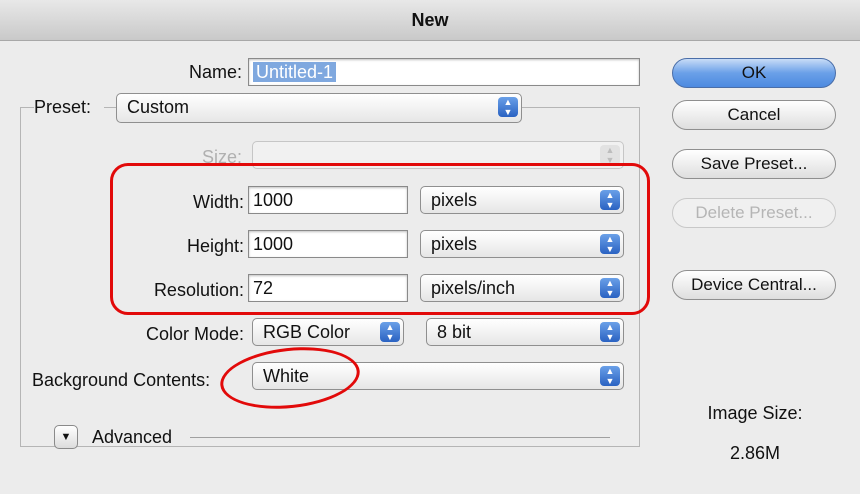 This screenshot has width=860, height=494. I want to click on color-mode-label: Color Mode:, so click(194, 334).